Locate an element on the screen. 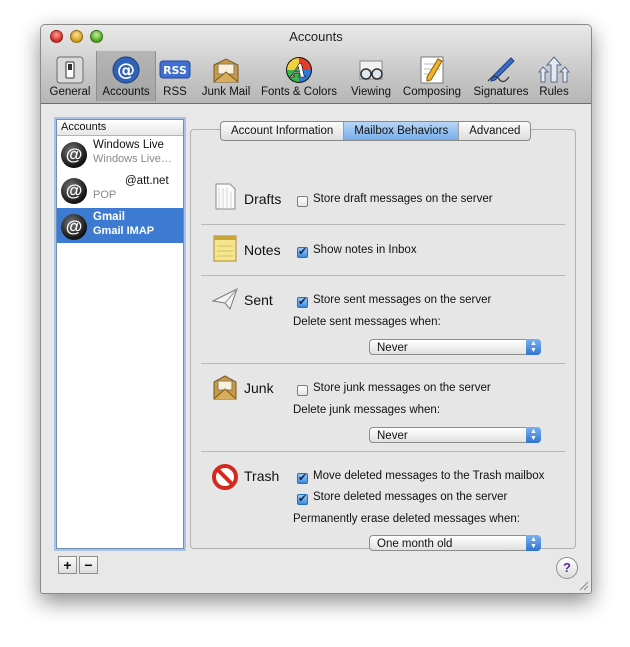  store-drafts-label: Store draft messages on the server is located at coordinates (403, 199).